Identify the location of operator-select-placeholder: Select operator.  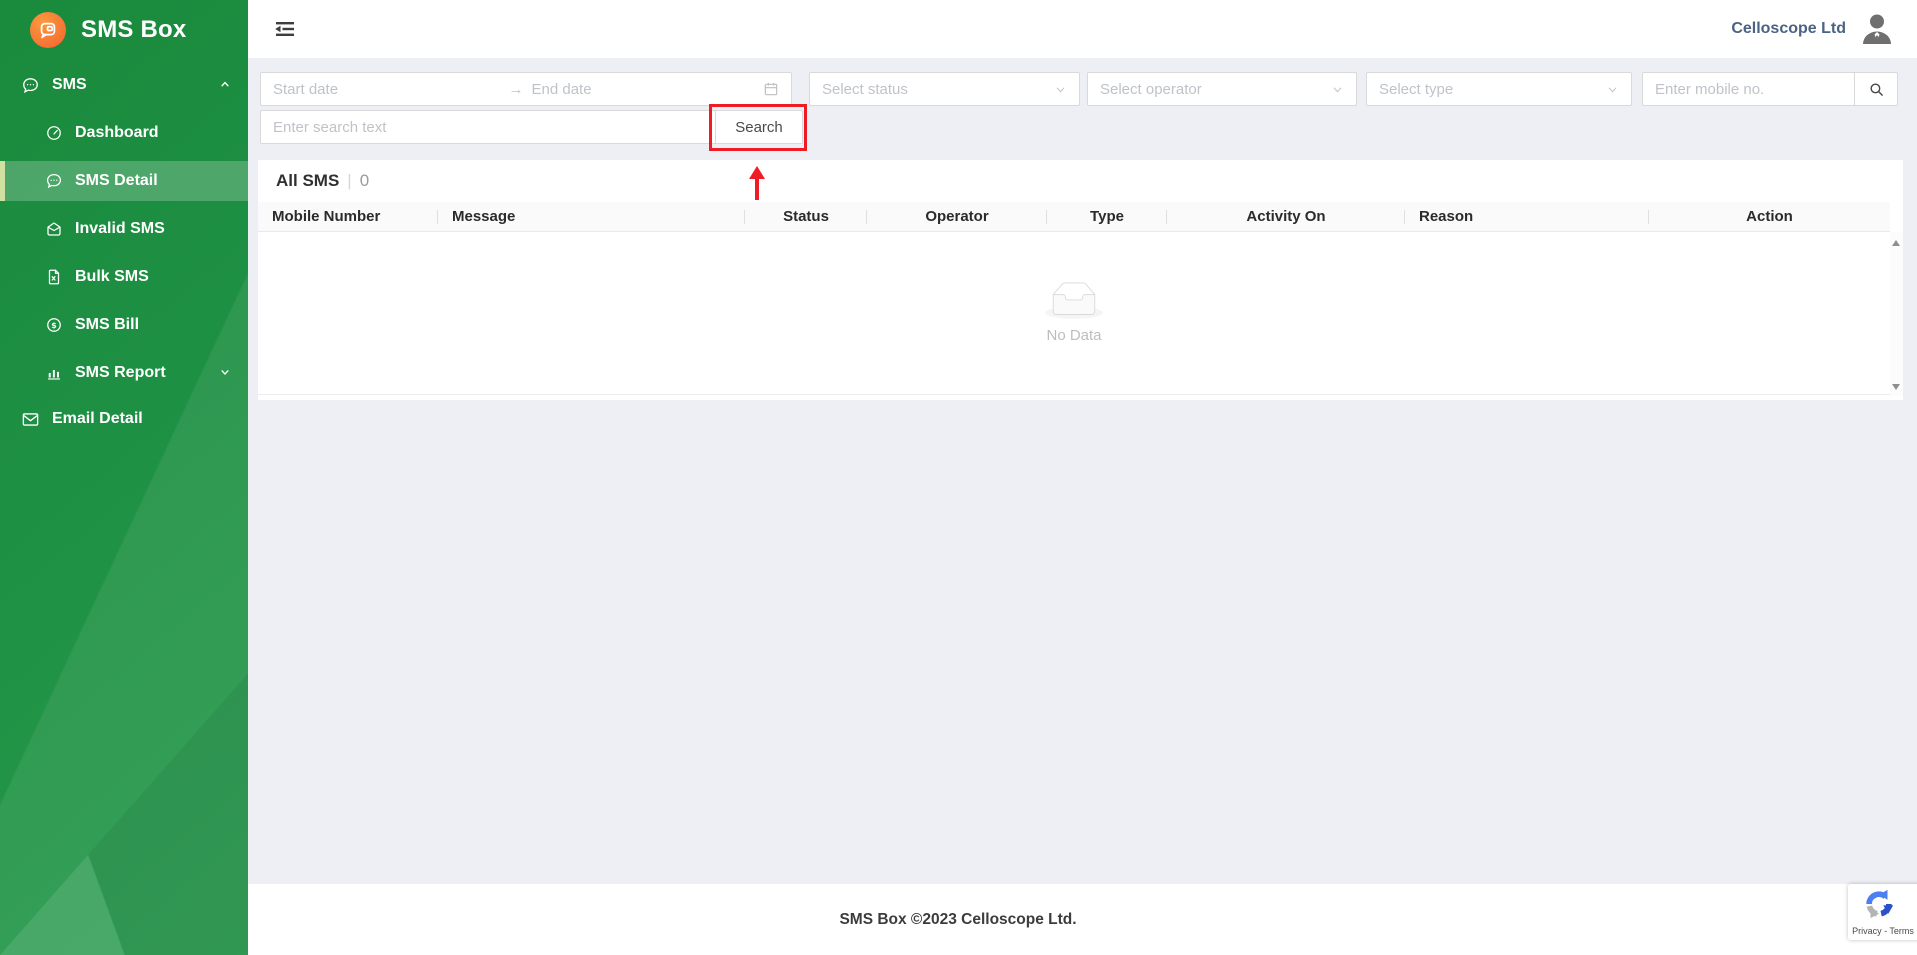
(1151, 89).